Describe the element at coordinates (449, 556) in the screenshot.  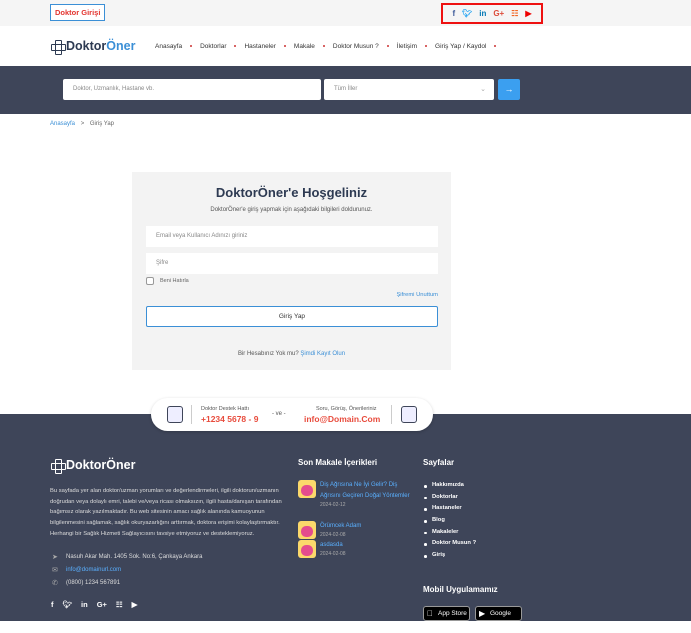
I see `page-link-giris: Giriş` at that location.